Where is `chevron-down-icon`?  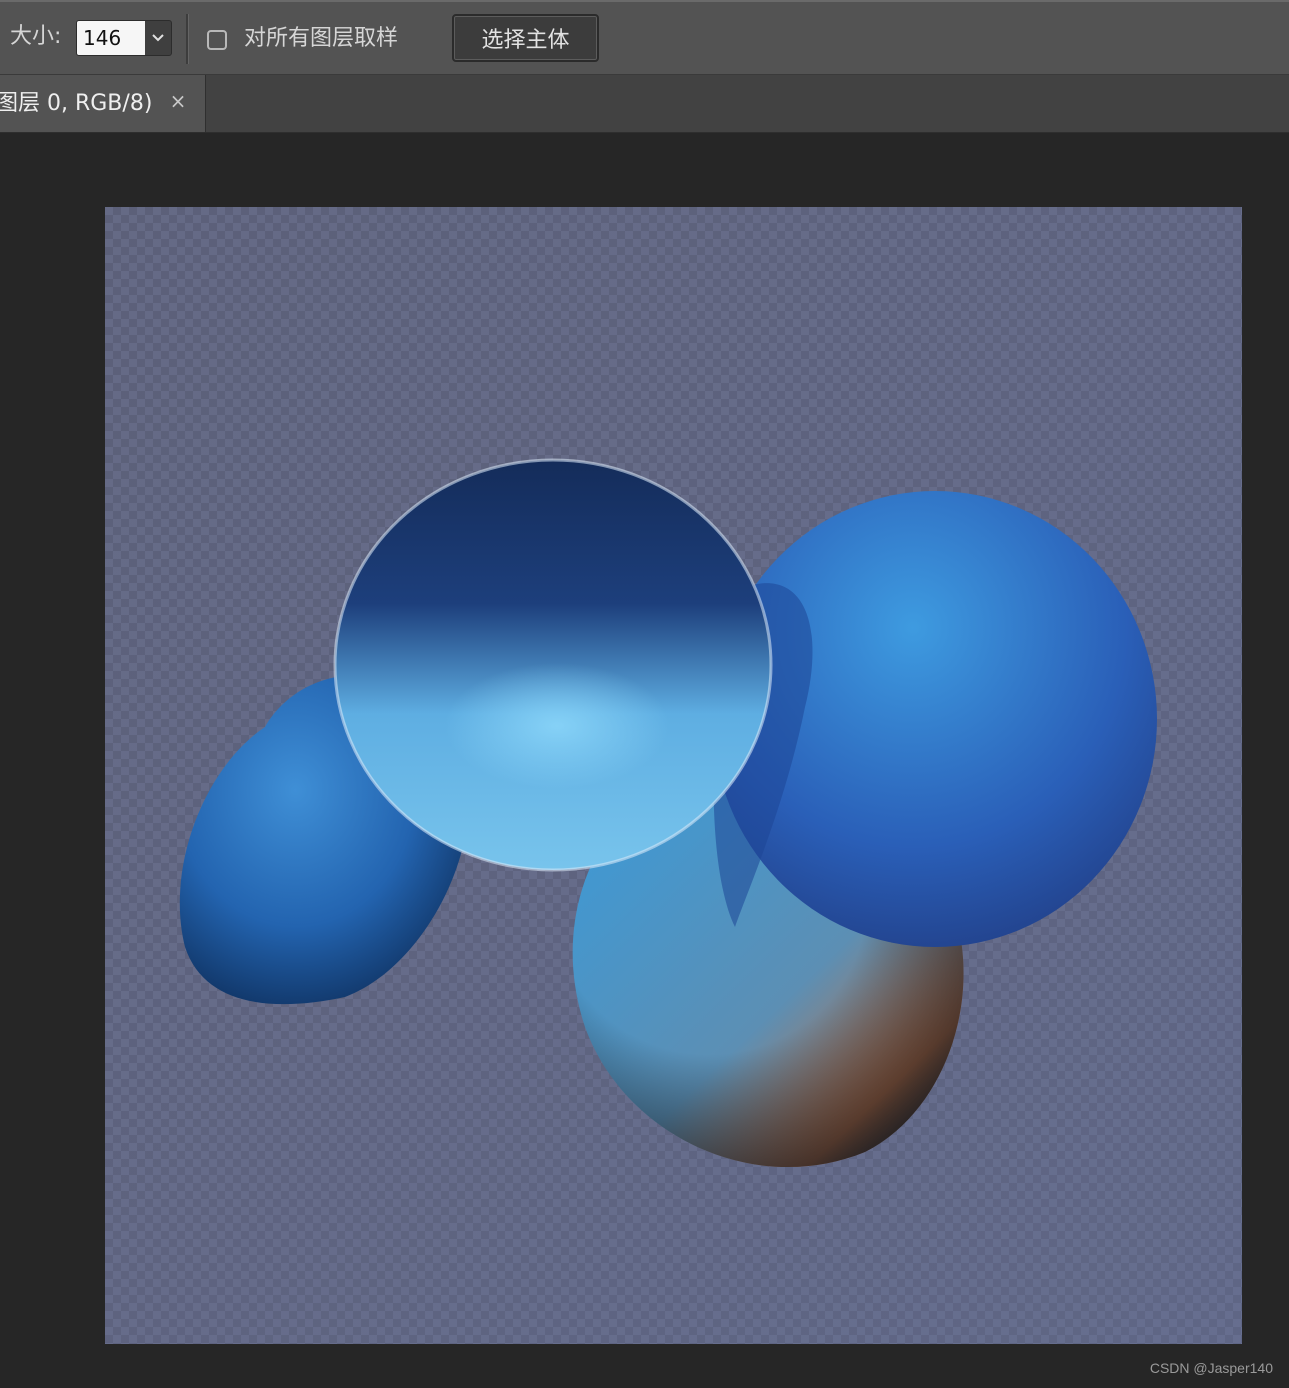 chevron-down-icon is located at coordinates (158, 38).